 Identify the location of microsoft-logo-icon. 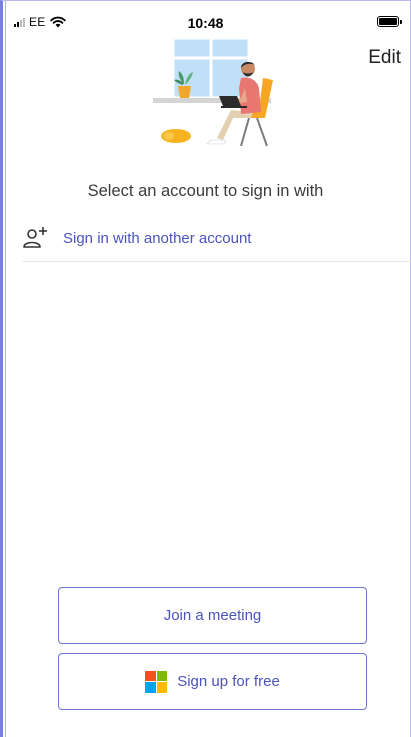
(156, 681).